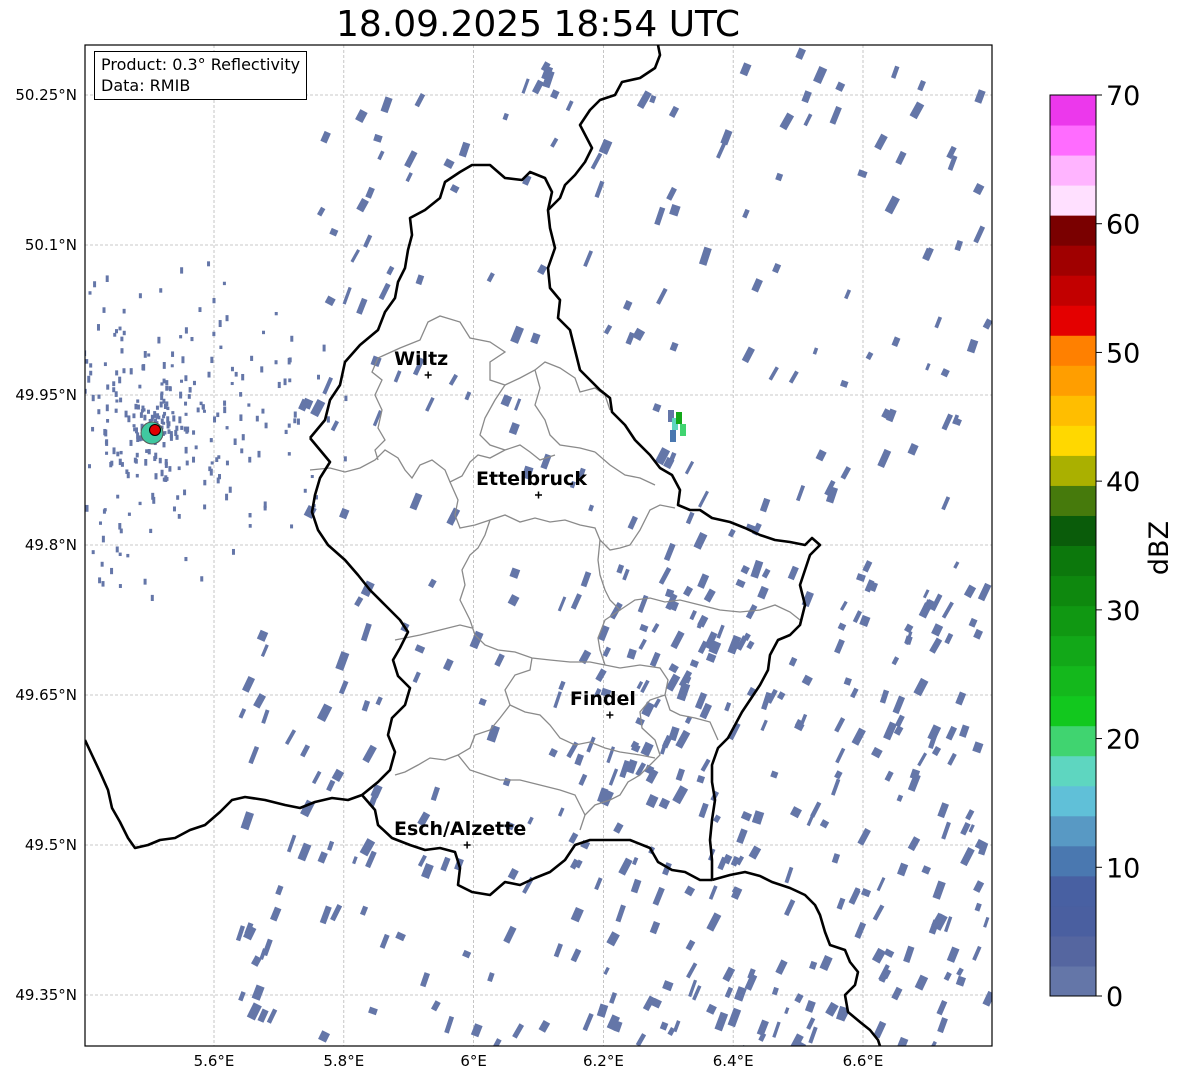 This screenshot has width=1184, height=1081. I want to click on colorbar-tick-label: 60, so click(1123, 225).